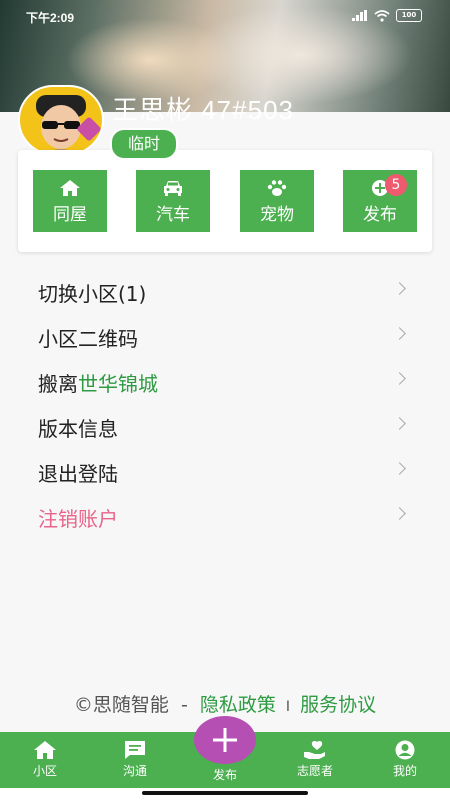 The width and height of the screenshot is (450, 800). I want to click on battery-icon: 100, so click(409, 15).